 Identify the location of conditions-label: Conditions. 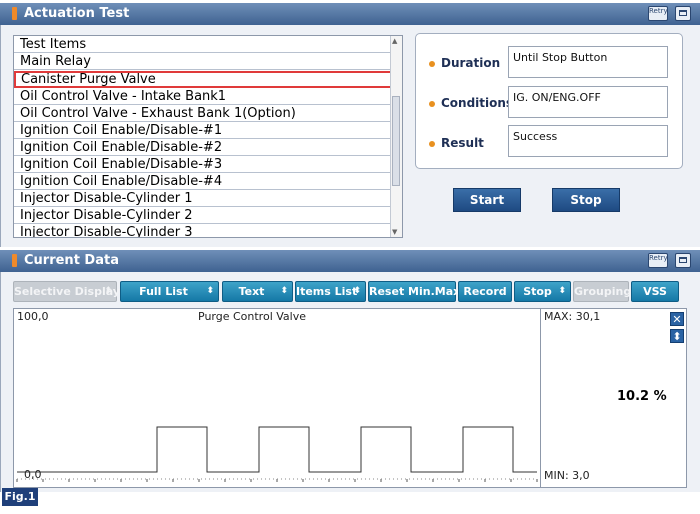
(477, 103).